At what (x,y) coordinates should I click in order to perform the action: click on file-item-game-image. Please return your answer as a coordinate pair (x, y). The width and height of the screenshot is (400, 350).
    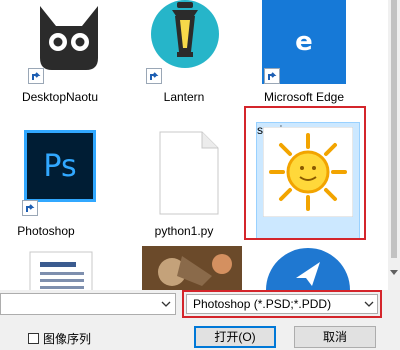
    Looking at the image, I should click on (192, 268).